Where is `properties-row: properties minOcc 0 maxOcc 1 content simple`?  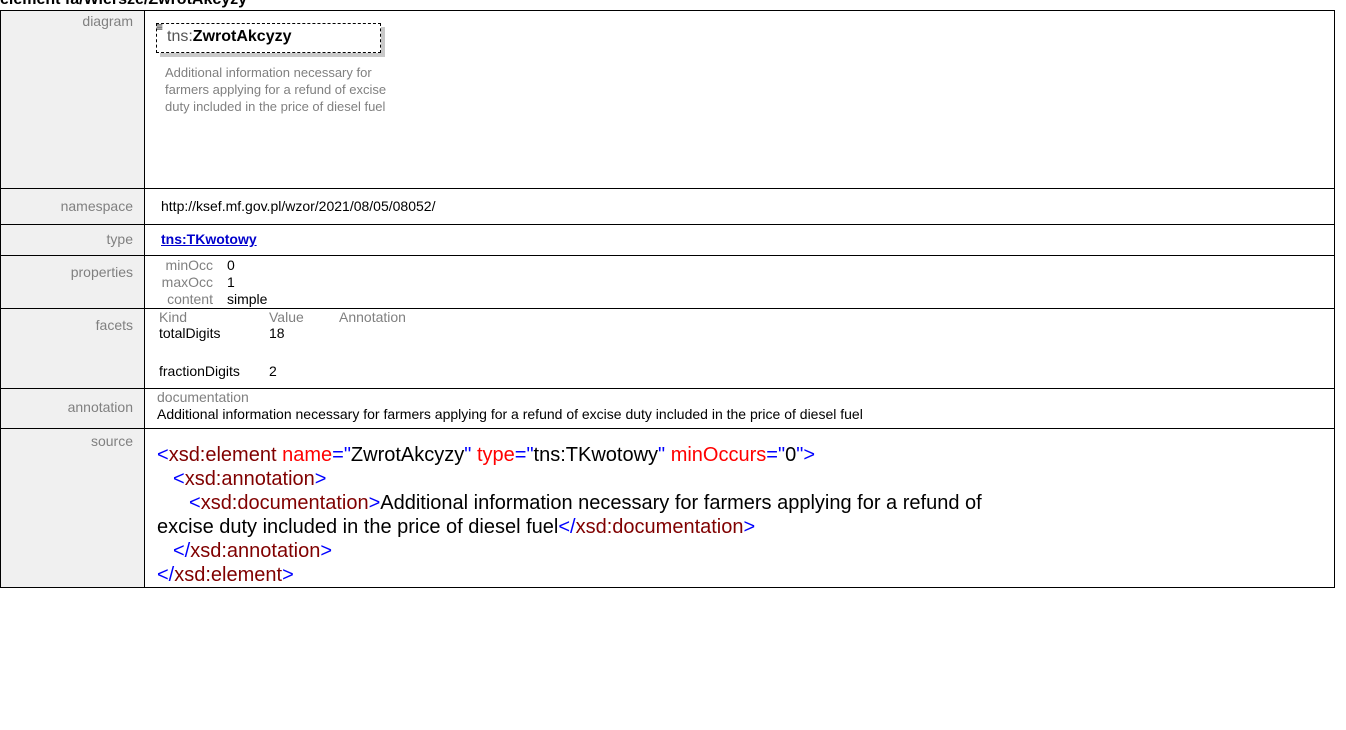 properties-row: properties minOcc 0 maxOcc 1 content simple is located at coordinates (667, 282).